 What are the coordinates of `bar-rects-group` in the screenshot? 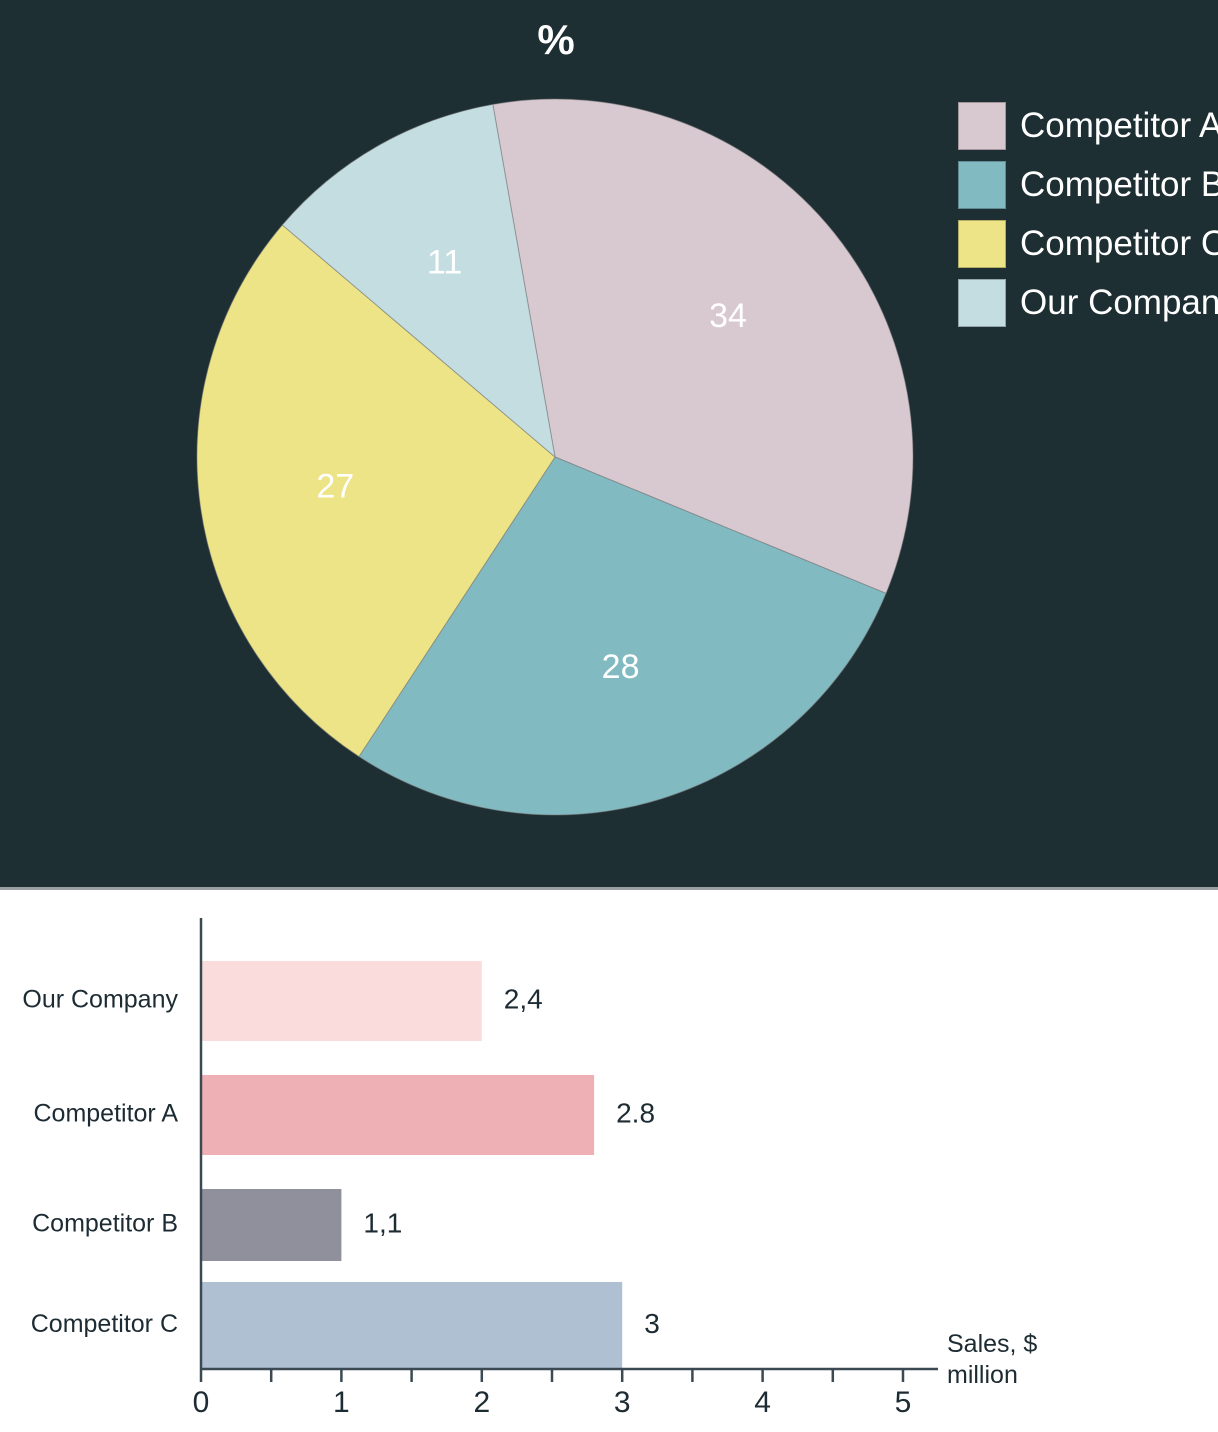 It's located at (412, 1165).